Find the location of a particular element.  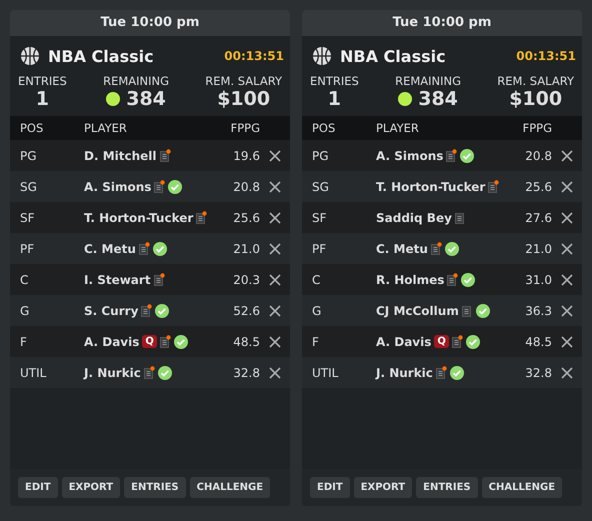

fppg-cell-text: 31.0 is located at coordinates (538, 279).